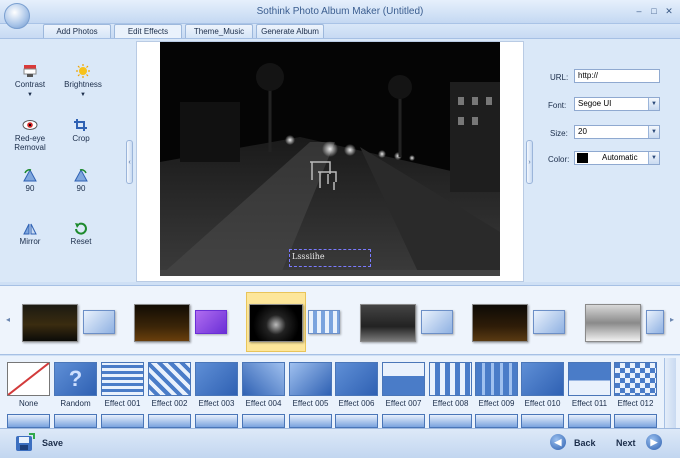  Describe the element at coordinates (28, 403) in the screenshot. I see `effect-none-label: None` at that location.